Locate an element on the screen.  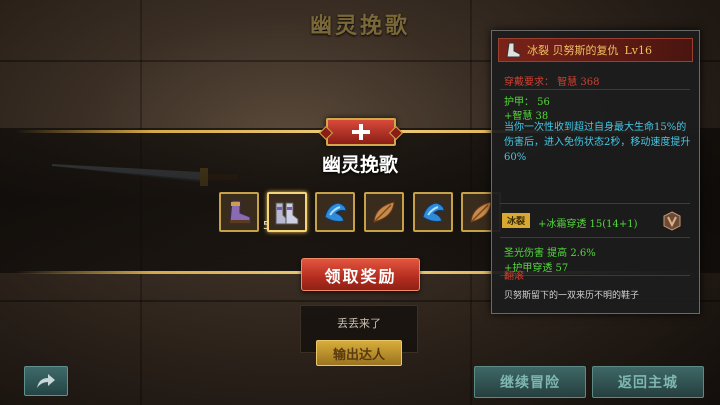
item-level: Lv16 is located at coordinates (638, 50).